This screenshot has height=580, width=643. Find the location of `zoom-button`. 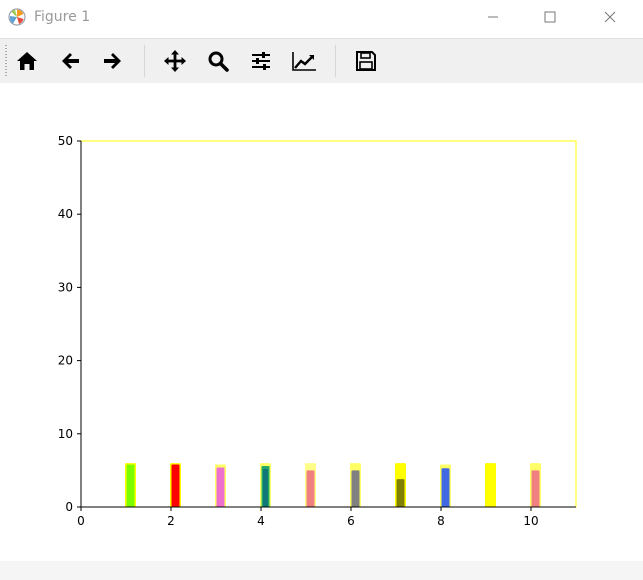

zoom-button is located at coordinates (218, 61).